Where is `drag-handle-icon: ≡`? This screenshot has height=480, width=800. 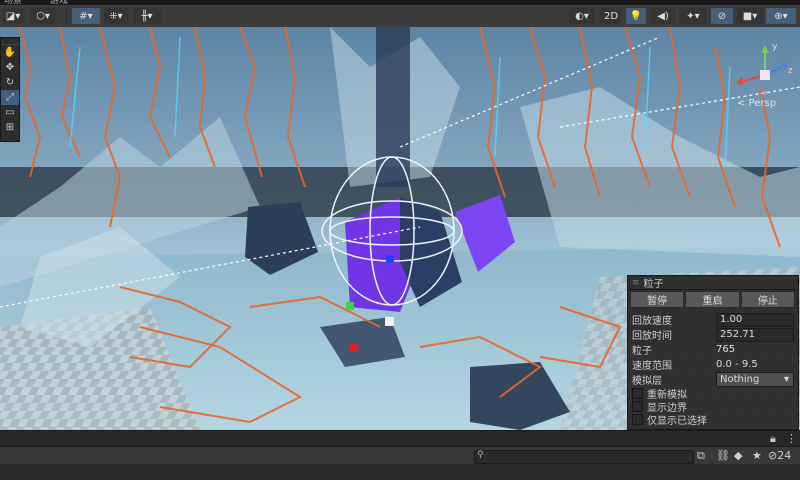
drag-handle-icon: ≡ is located at coordinates (636, 282).